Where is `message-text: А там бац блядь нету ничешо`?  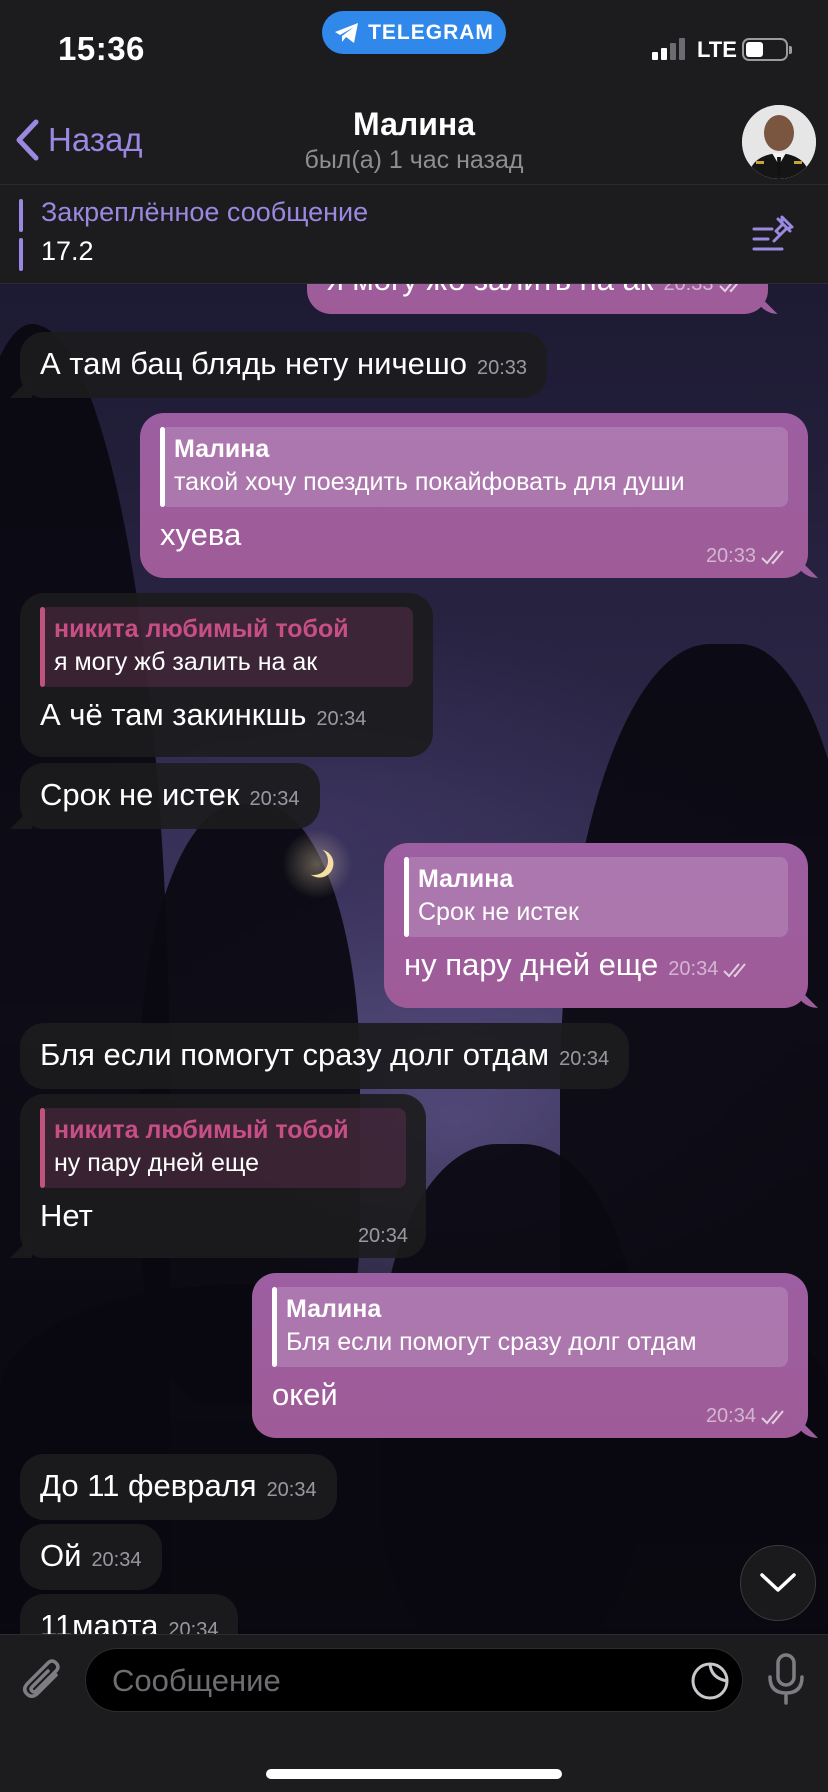 message-text: А там бац блядь нету ничешо is located at coordinates (253, 363).